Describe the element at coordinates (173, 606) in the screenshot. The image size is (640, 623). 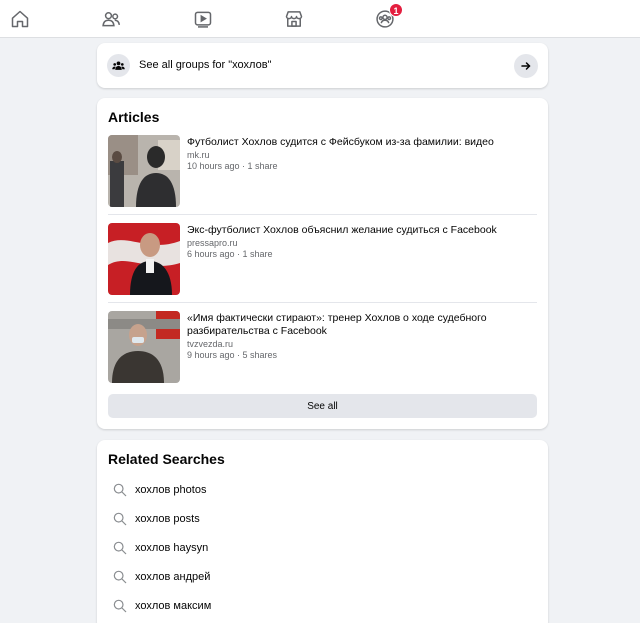
I see `related-search-label: хохлов максим` at that location.